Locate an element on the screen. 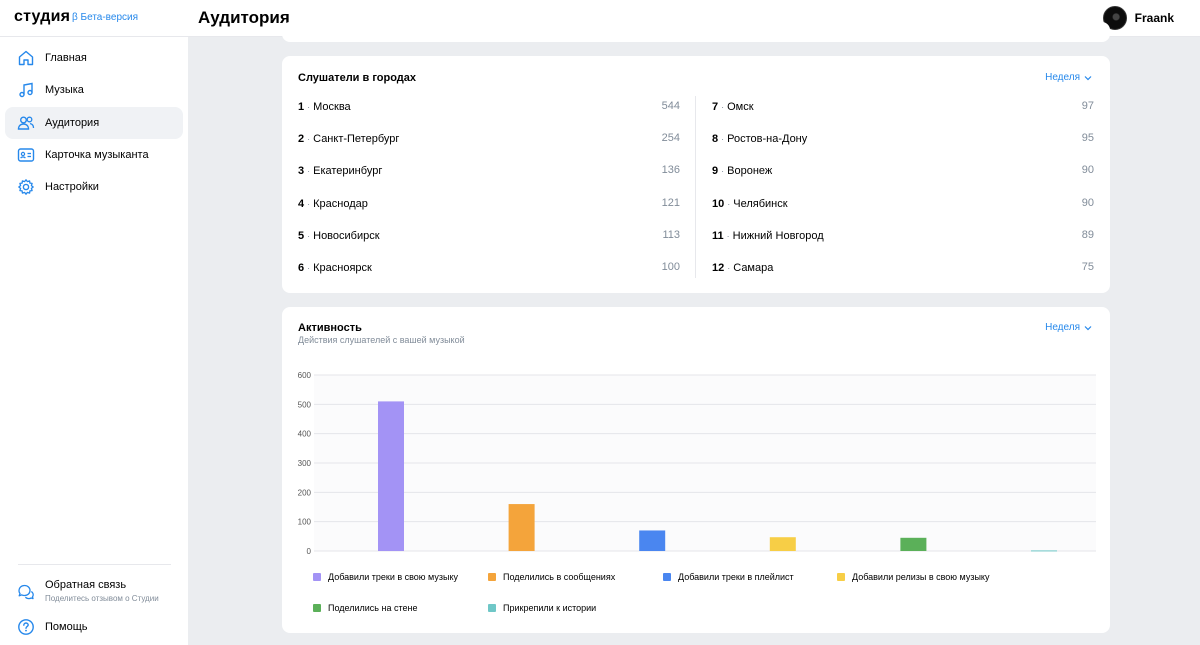 The image size is (1200, 645). city-listener-count: 136 is located at coordinates (670, 170).